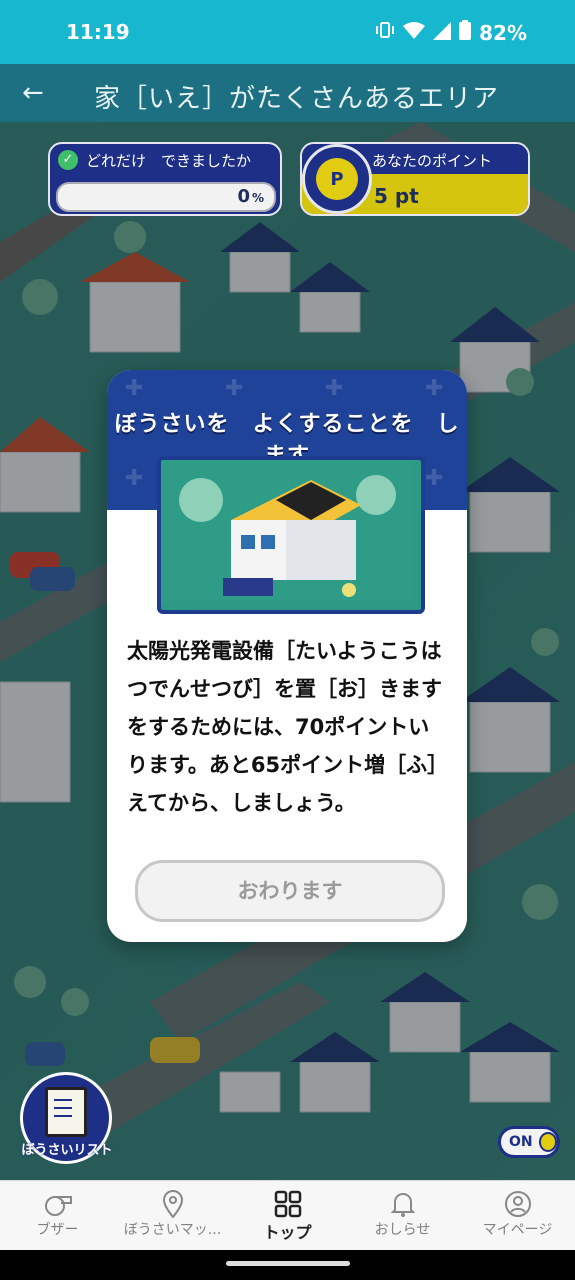 The width and height of the screenshot is (575, 1280). What do you see at coordinates (257, 198) in the screenshot?
I see `progress-unit: %` at bounding box center [257, 198].